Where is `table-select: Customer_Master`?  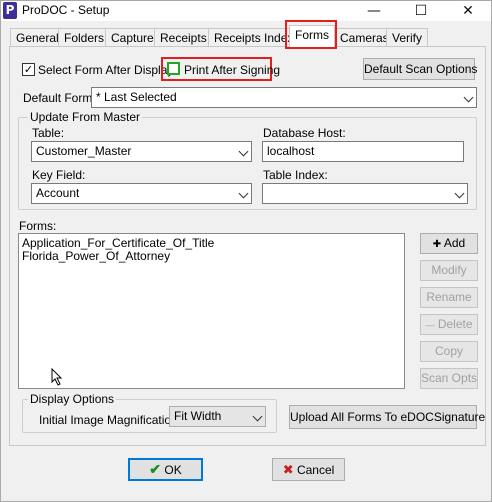
table-select: Customer_Master is located at coordinates (141, 151).